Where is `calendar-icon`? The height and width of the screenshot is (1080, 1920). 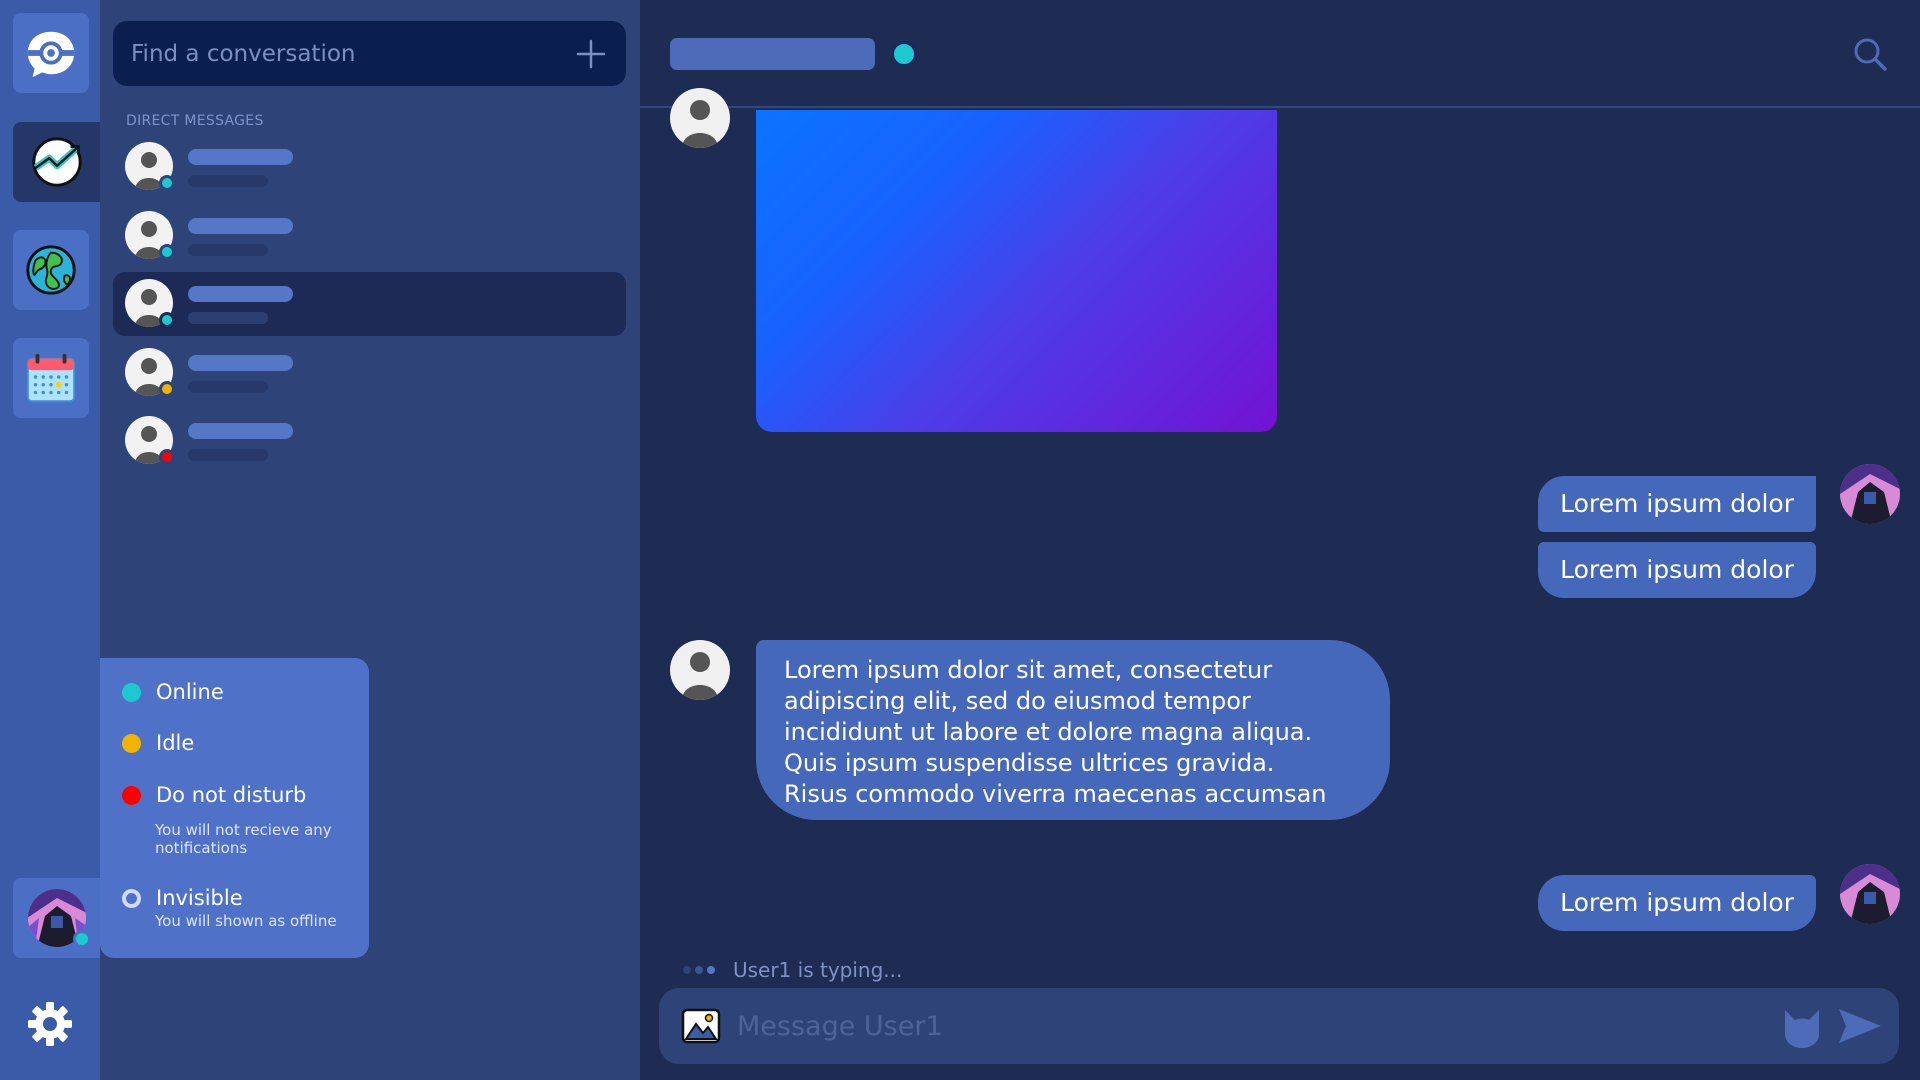
calendar-icon is located at coordinates (51, 378).